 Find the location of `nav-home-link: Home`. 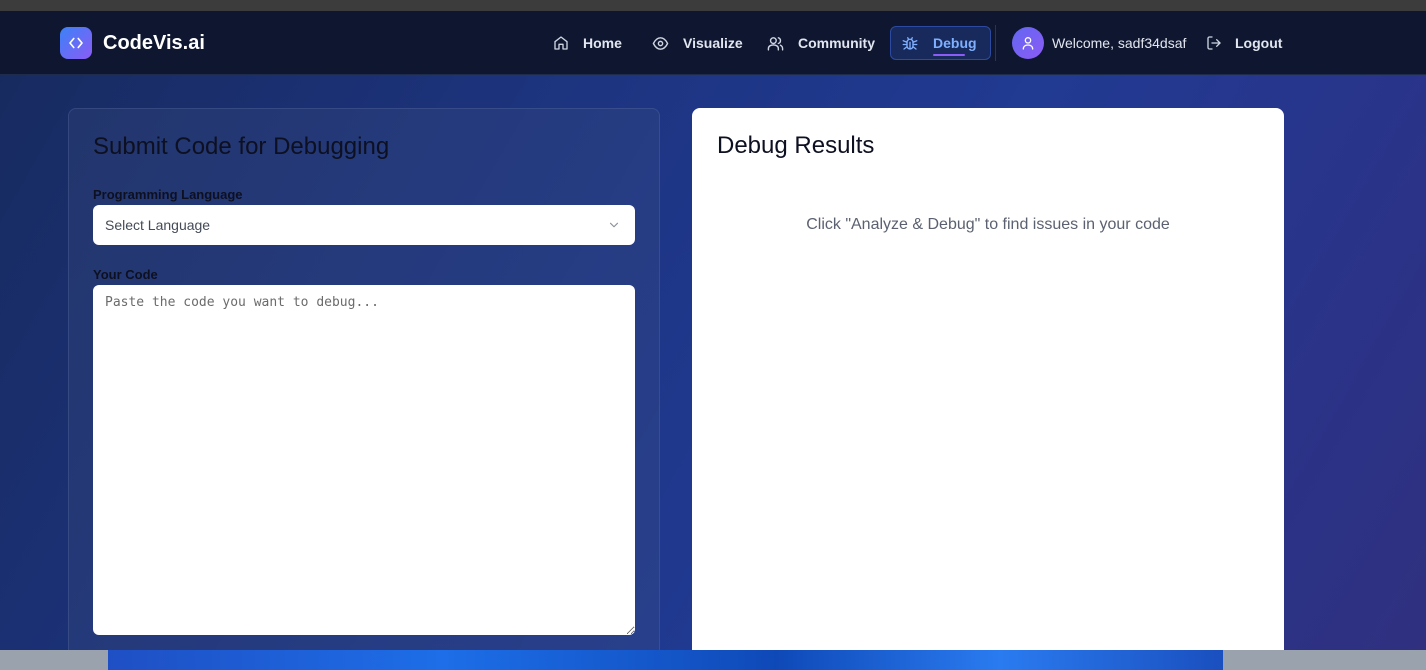

nav-home-link: Home is located at coordinates (587, 43).